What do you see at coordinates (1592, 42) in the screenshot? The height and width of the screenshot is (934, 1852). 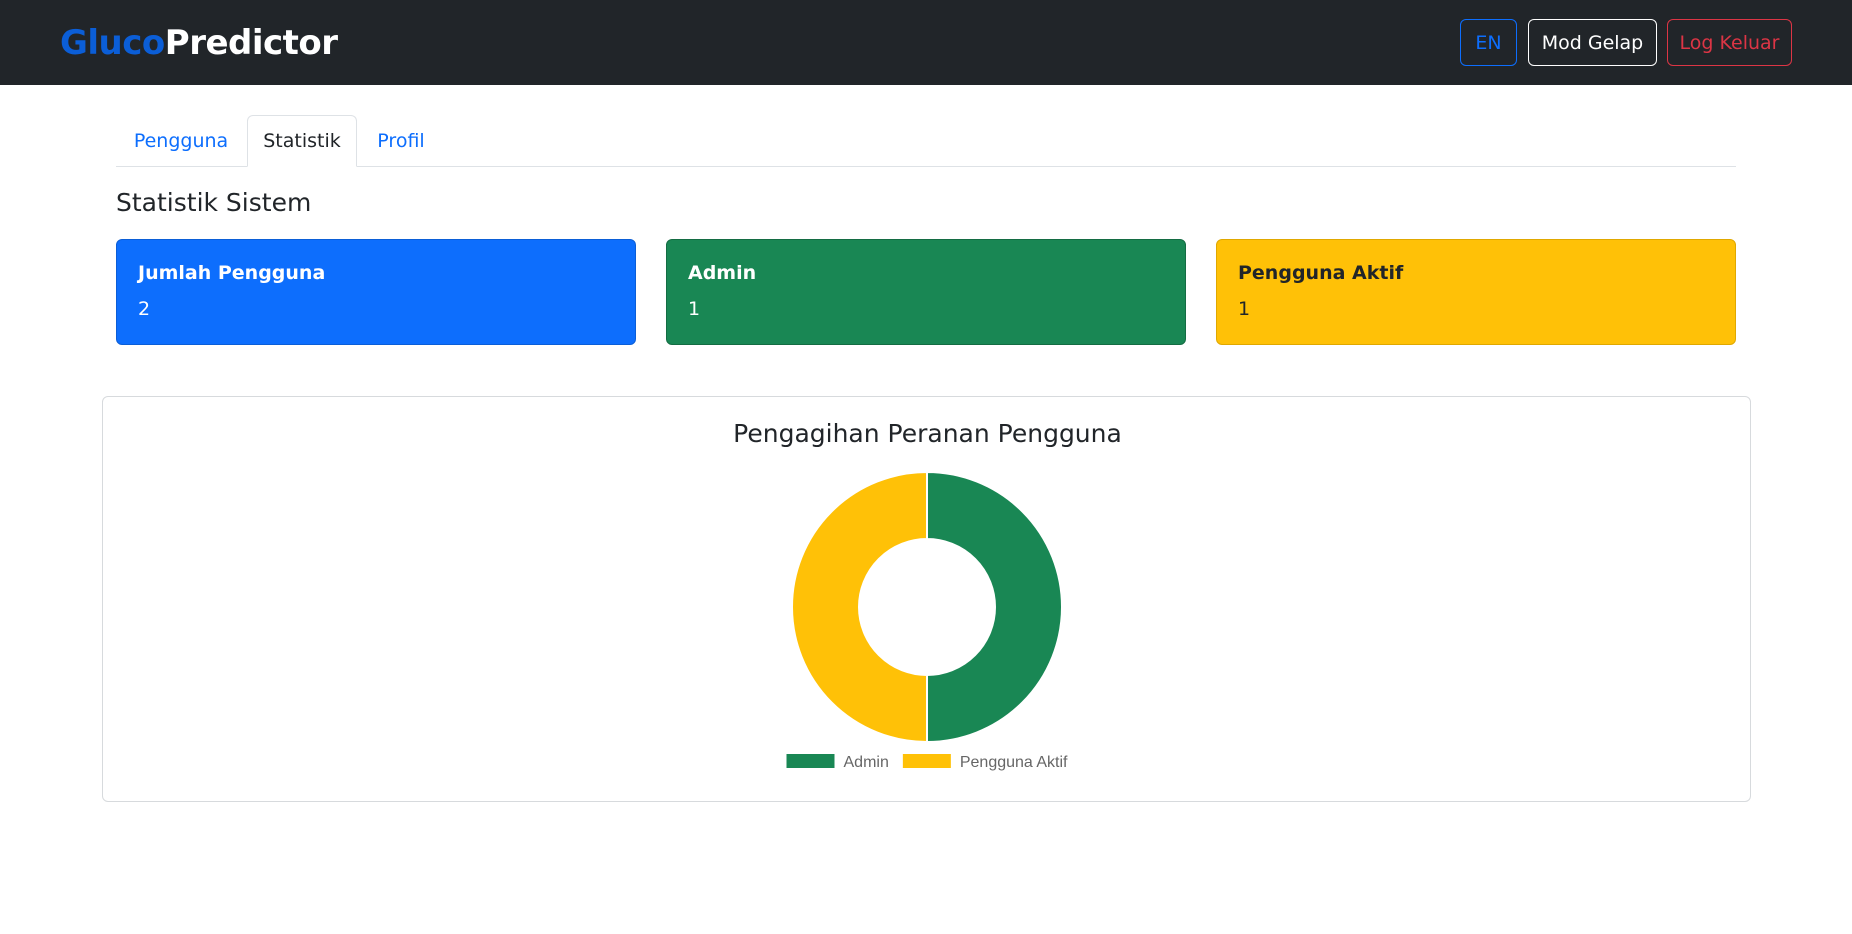 I see `dark-mode-button: Mod Gelap` at bounding box center [1592, 42].